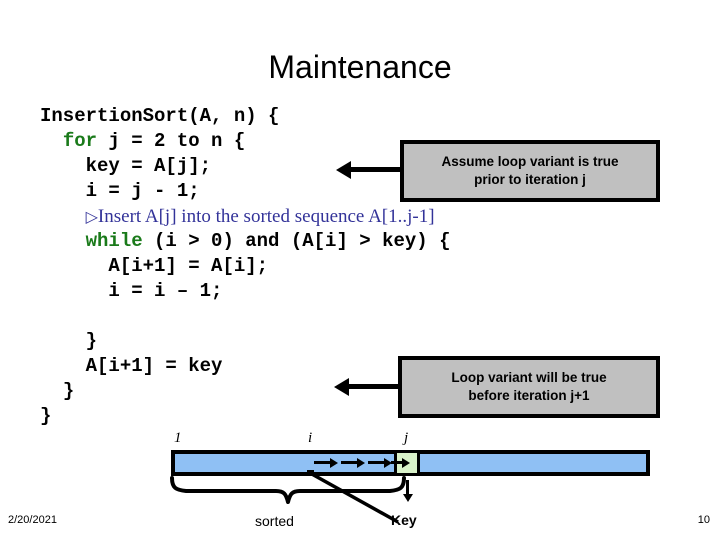  I want to click on code-text: A[i+1] = key, so click(154, 366).